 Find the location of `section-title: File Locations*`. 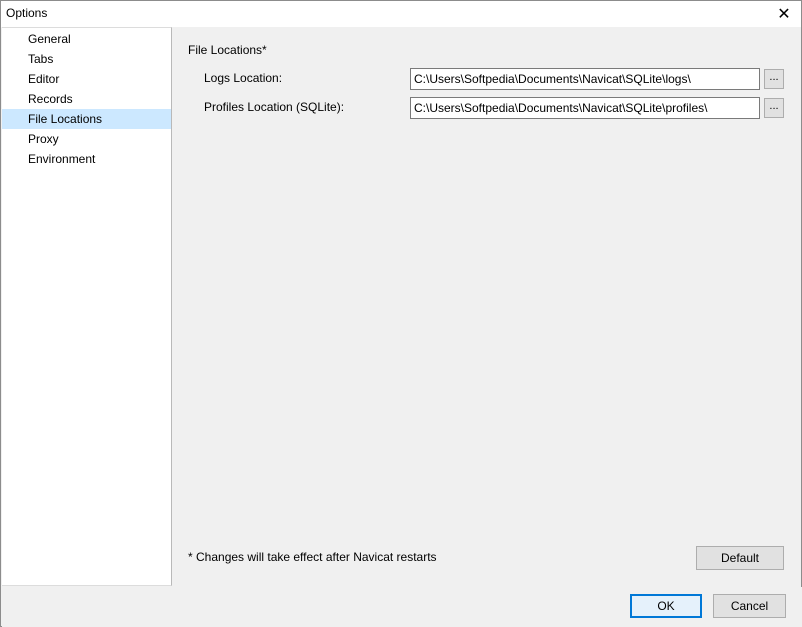

section-title: File Locations* is located at coordinates (227, 50).